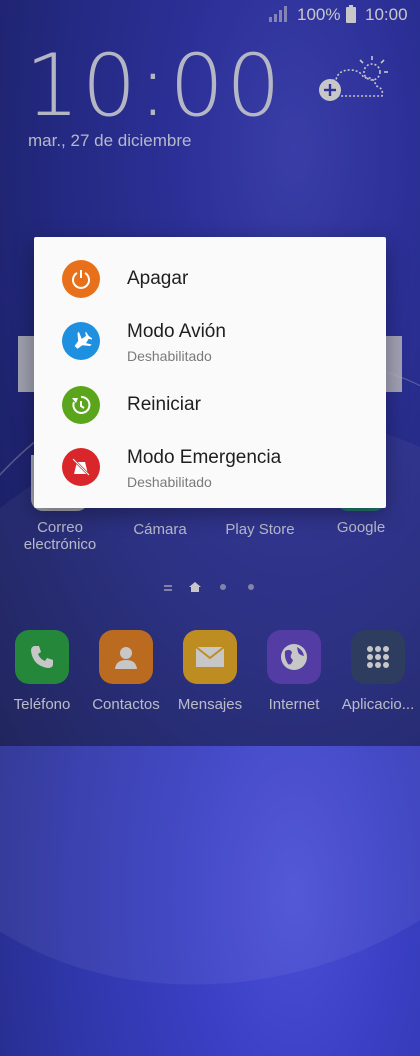 Image resolution: width=420 pixels, height=1056 pixels. What do you see at coordinates (169, 356) in the screenshot?
I see `airplane-mode-status: Deshabilitado` at bounding box center [169, 356].